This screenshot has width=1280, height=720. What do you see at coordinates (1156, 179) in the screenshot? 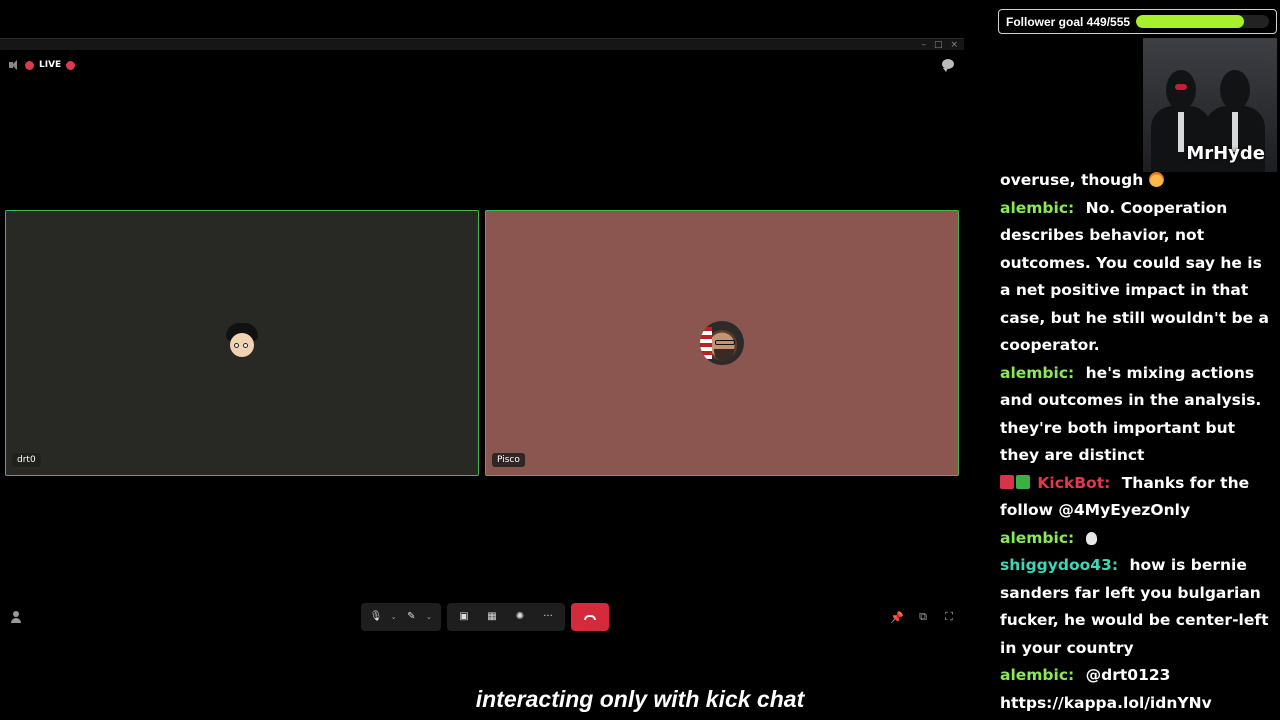
I see `heart-eyes-emote-icon` at bounding box center [1156, 179].